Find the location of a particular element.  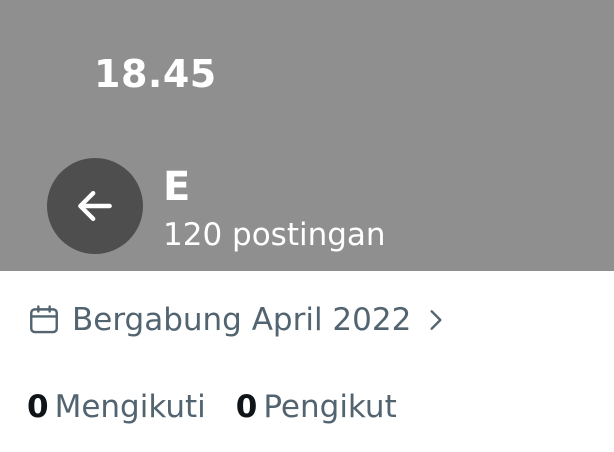

following-label: Mengikuti is located at coordinates (130, 407).